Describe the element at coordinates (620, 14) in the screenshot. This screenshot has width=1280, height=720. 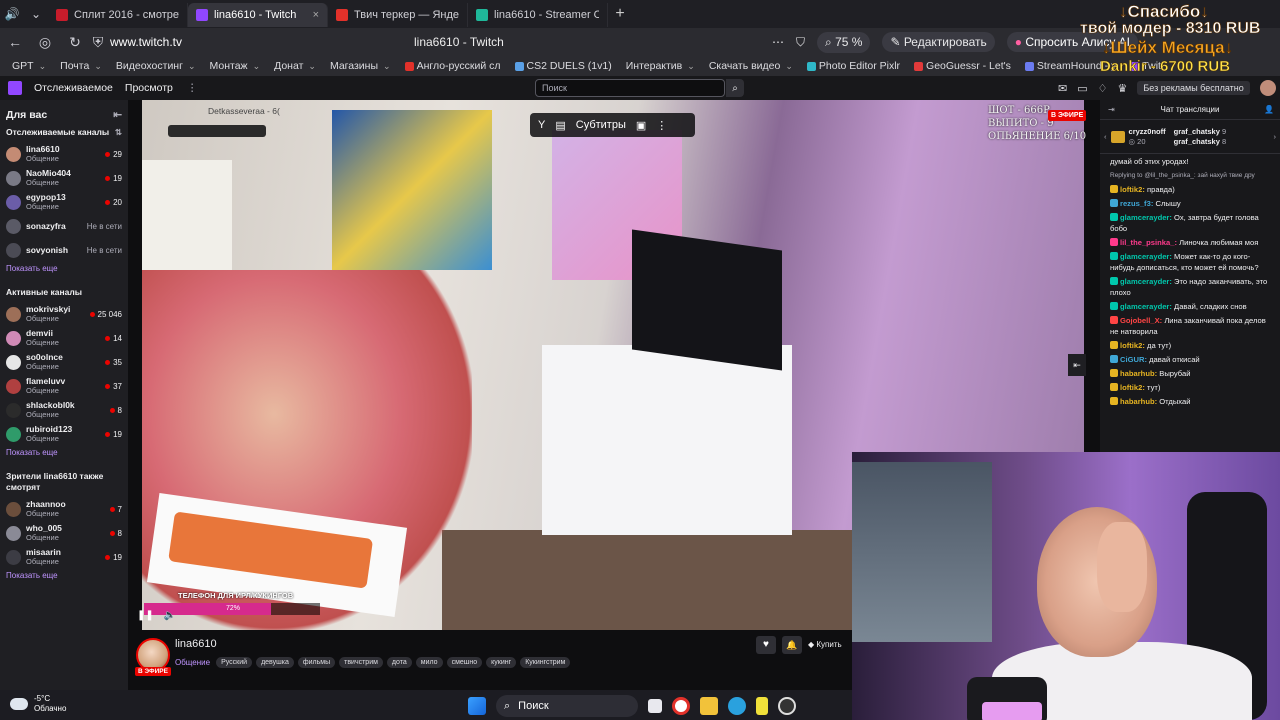
I see `new-tab-button: +` at that location.